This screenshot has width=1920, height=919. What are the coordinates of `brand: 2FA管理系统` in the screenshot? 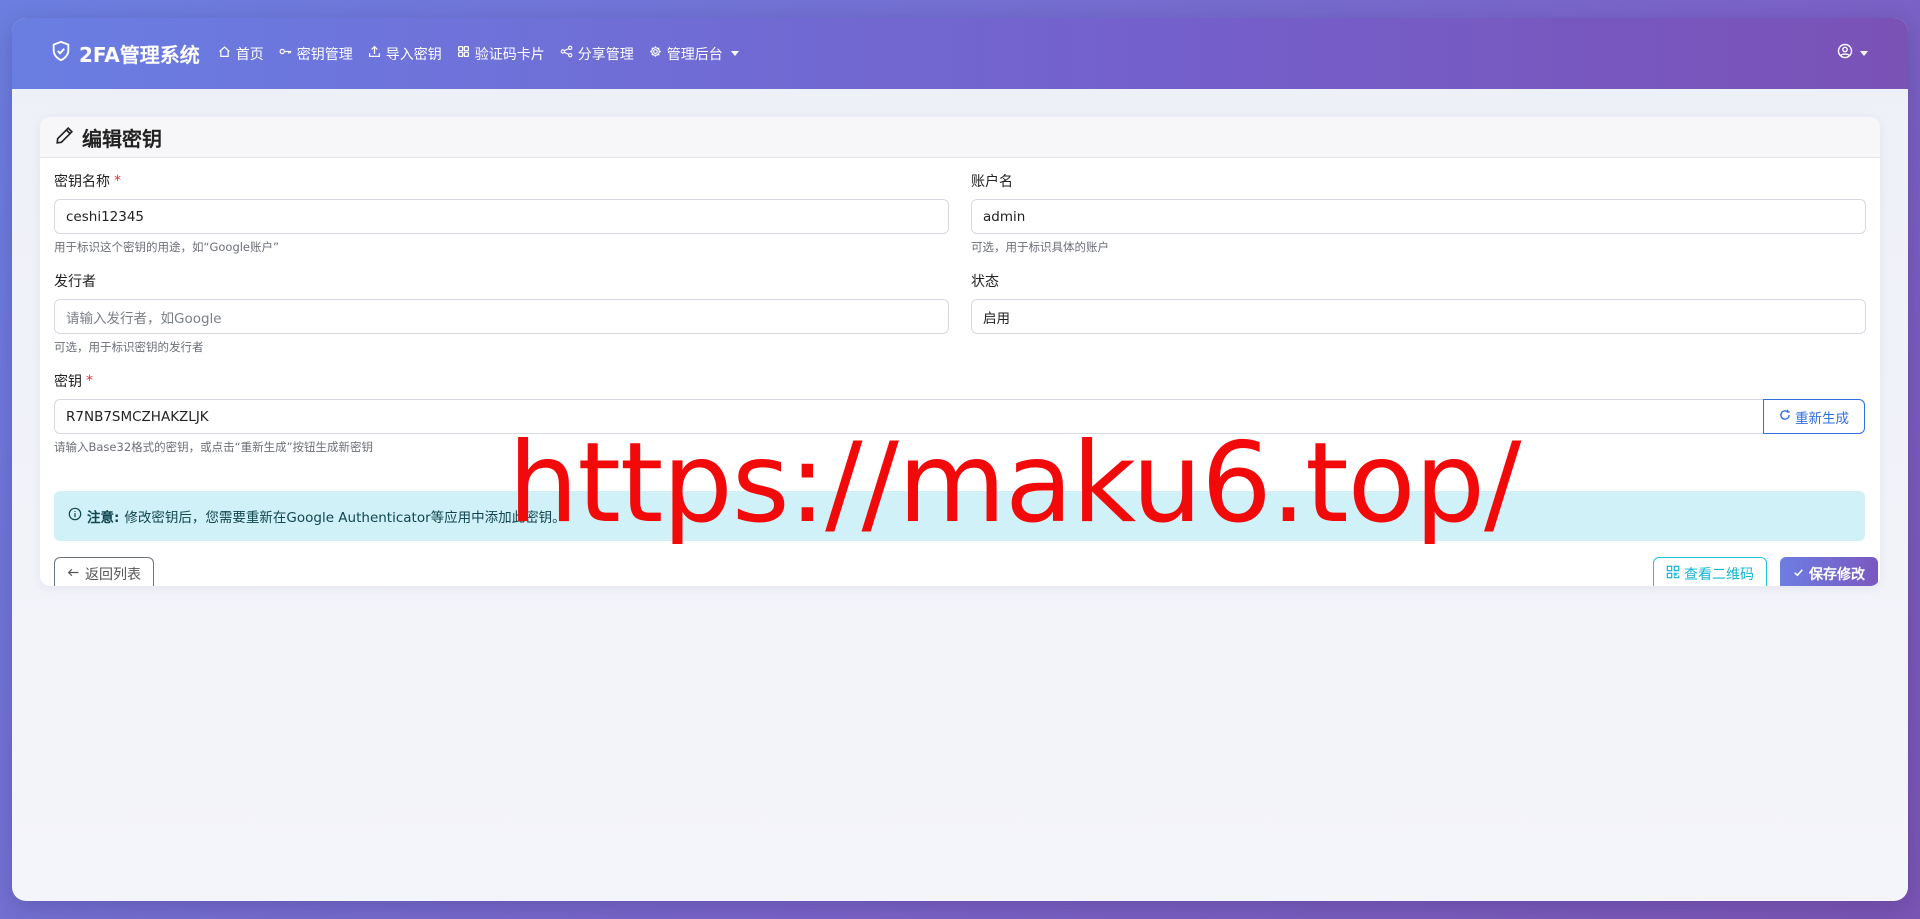 It's located at (125, 53).